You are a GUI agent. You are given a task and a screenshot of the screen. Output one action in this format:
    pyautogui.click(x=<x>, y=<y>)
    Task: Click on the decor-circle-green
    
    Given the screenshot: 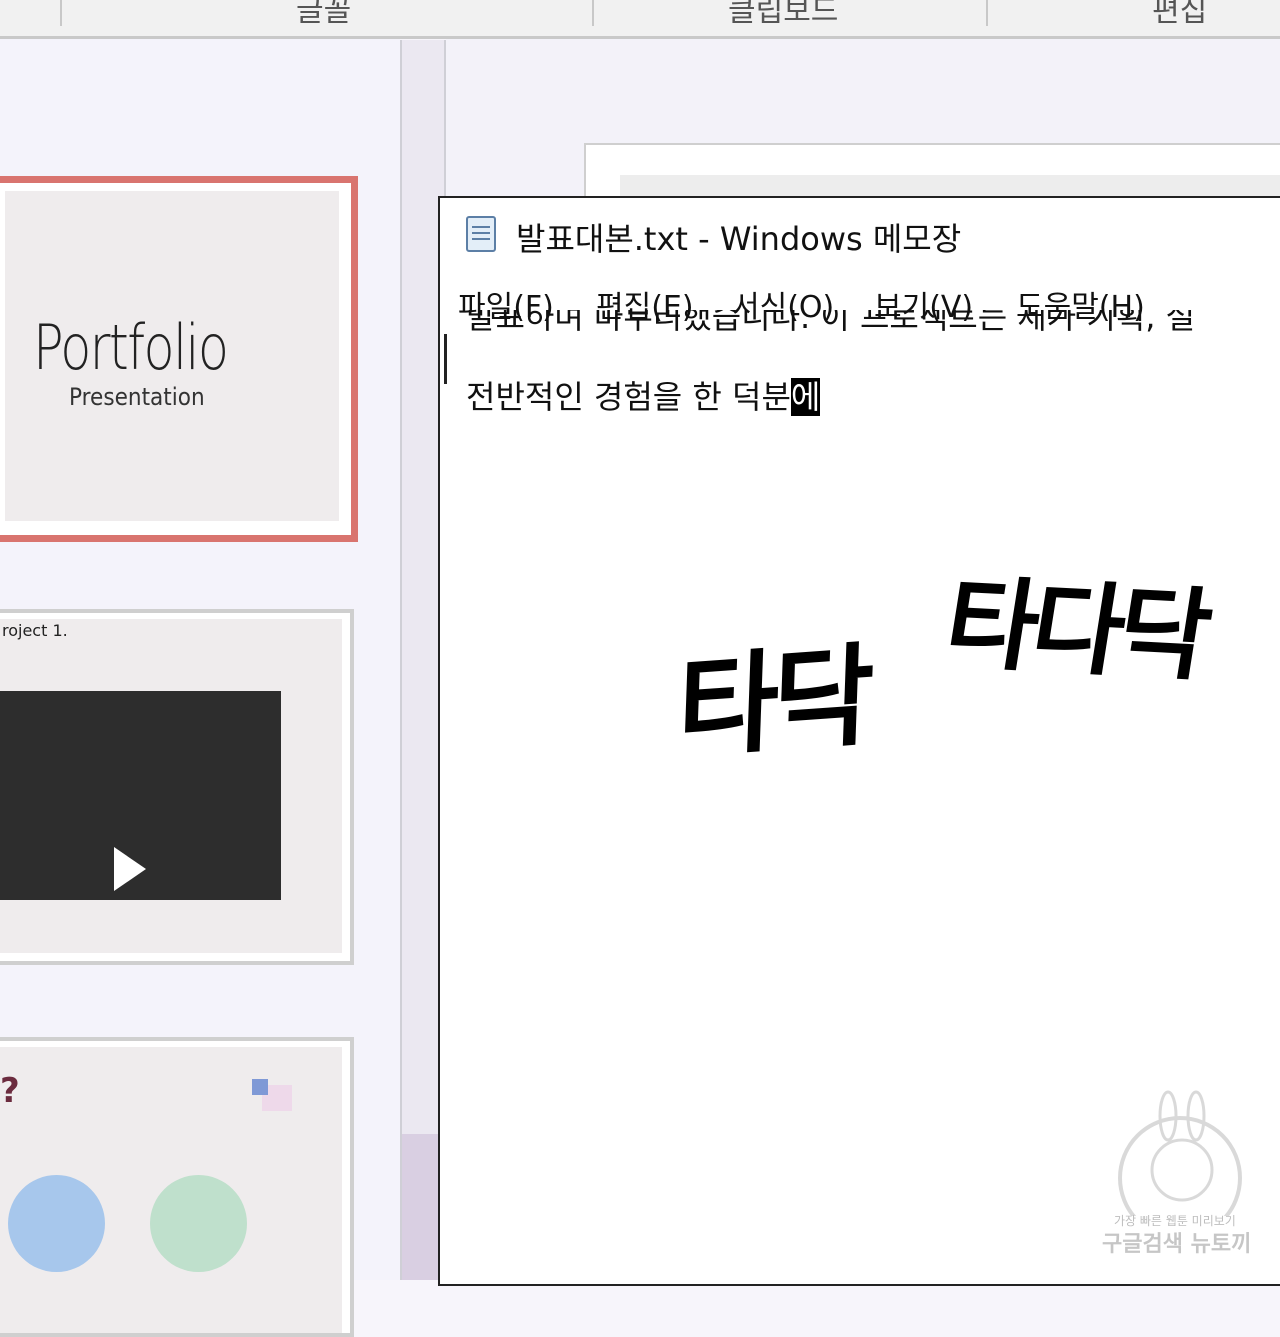 What is the action you would take?
    pyautogui.click(x=198, y=1223)
    